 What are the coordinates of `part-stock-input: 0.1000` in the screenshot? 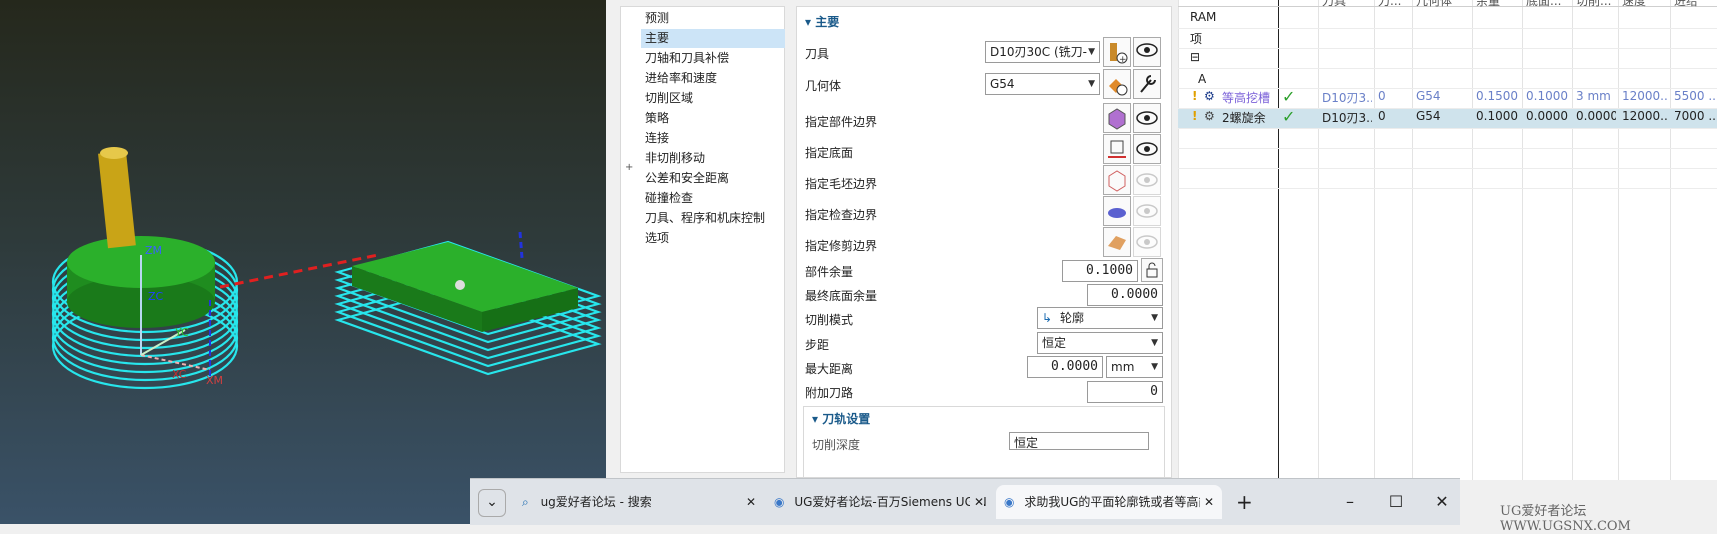 It's located at (1100, 271).